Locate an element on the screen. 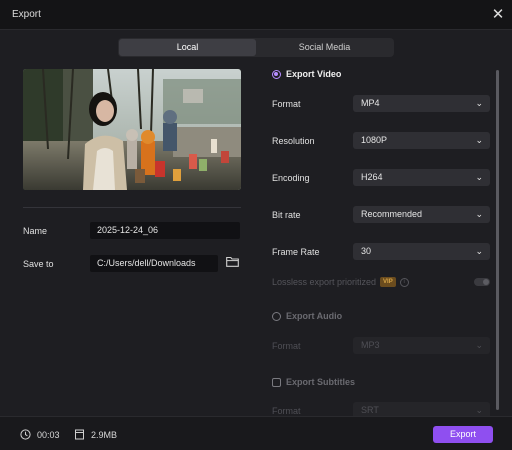 Image resolution: width=512 pixels, height=450 pixels. export-subtitles-option: Export Subtitles is located at coordinates (313, 382).